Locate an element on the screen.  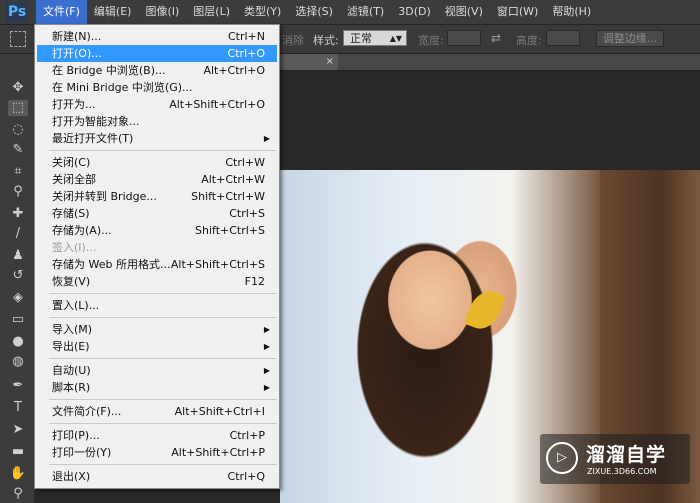
menu-item-import: 导入(M) ▶ is located at coordinates (157, 329).